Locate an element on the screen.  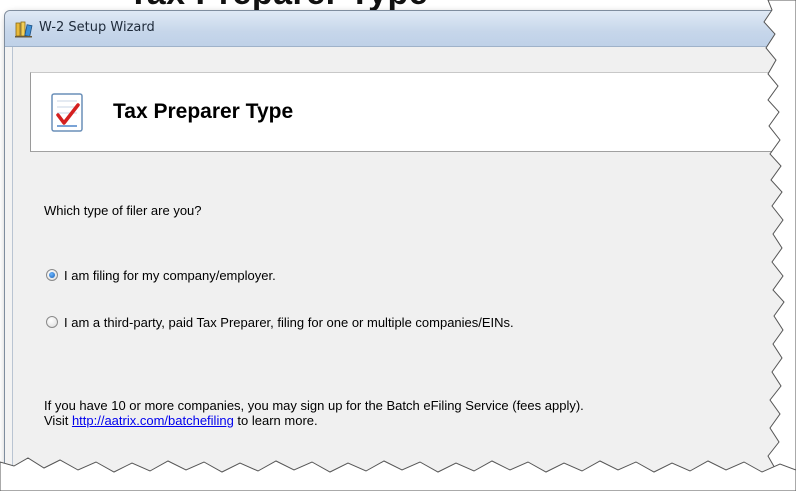
filer-type-question: Which type of filer are you? is located at coordinates (123, 210).